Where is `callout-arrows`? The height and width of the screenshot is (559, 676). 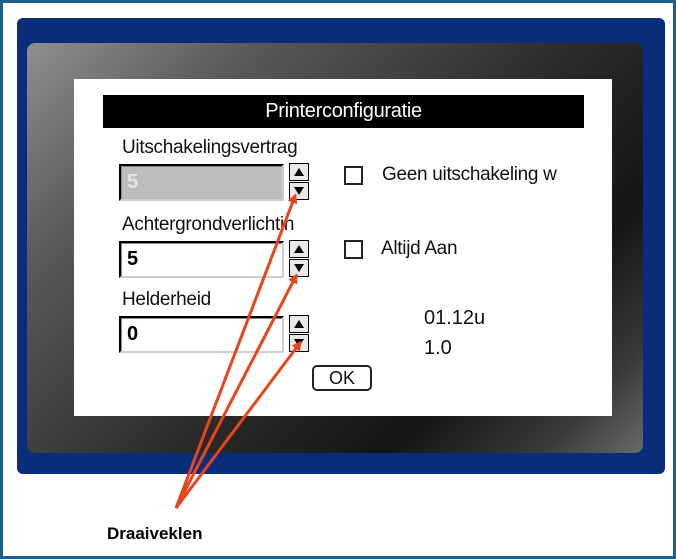 callout-arrows is located at coordinates (238, 351).